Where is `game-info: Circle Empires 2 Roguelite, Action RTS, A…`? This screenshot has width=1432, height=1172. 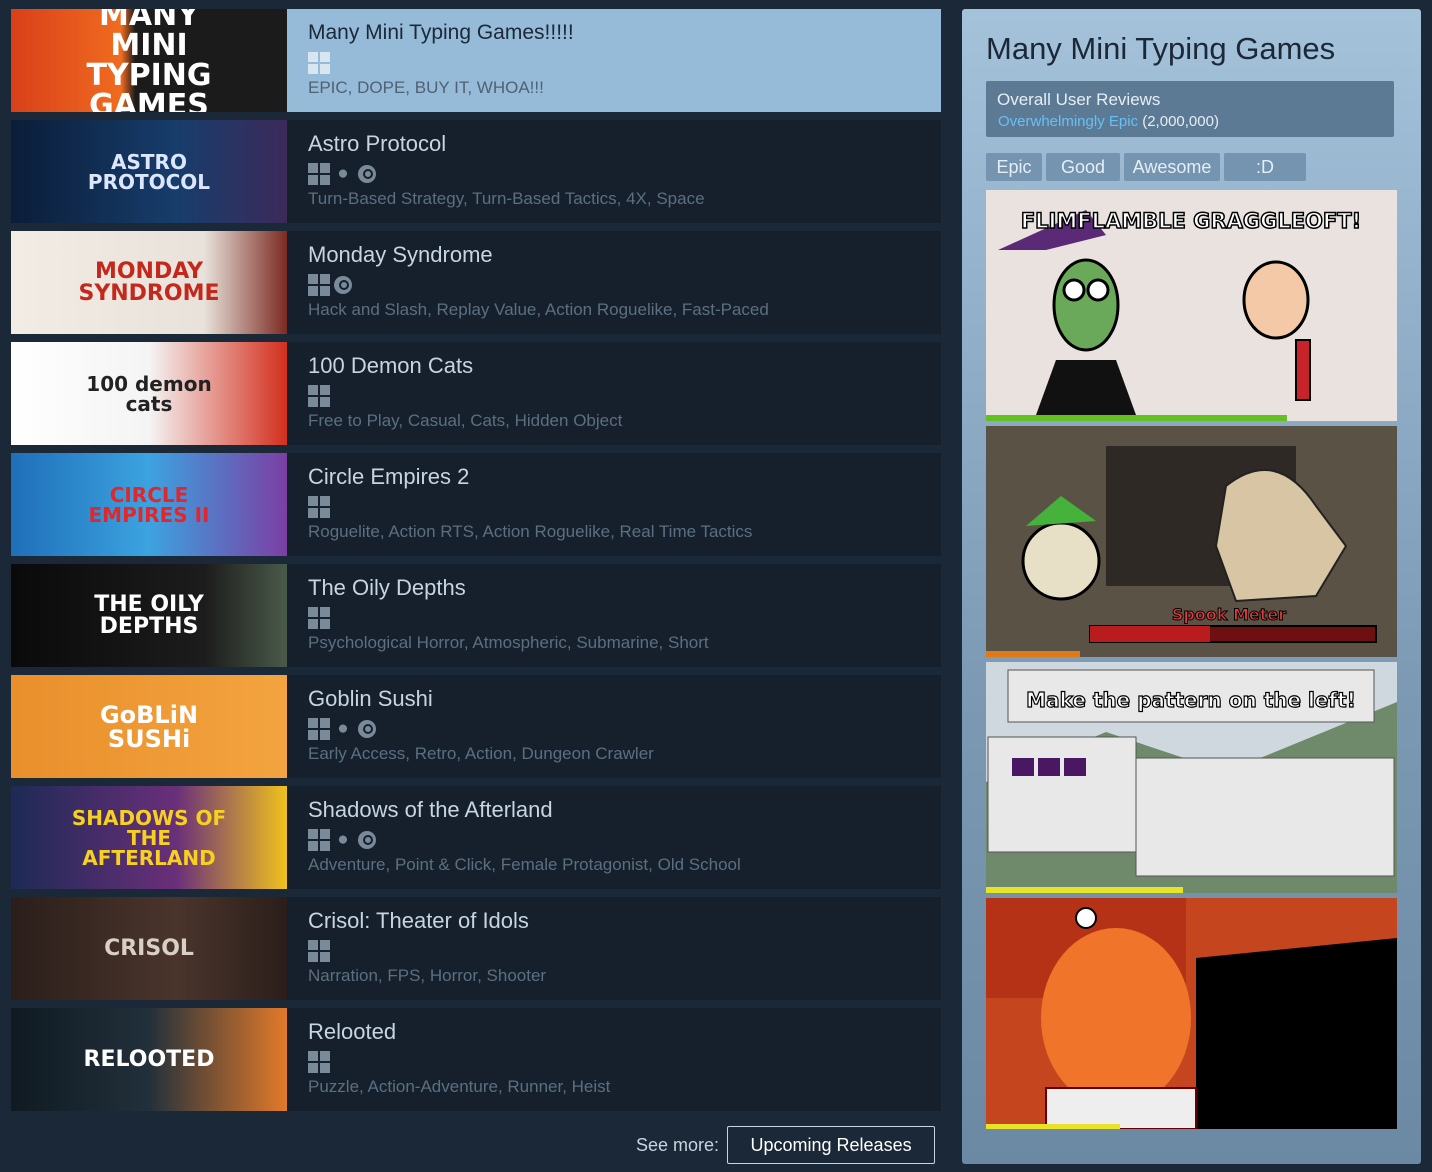
game-info: Circle Empires 2 Roguelite, Action RTS, A… is located at coordinates (614, 504).